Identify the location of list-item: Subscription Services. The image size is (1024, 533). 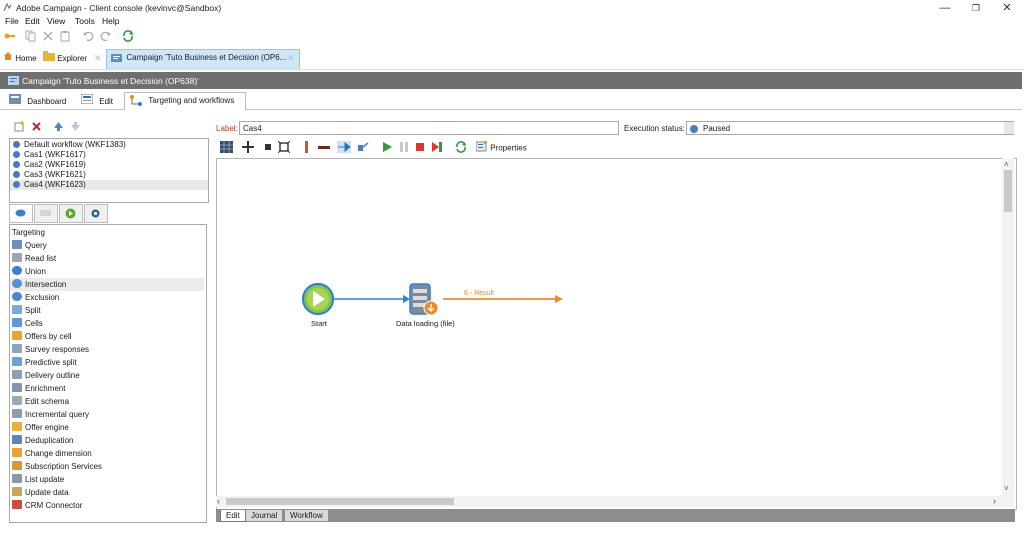
(57, 466).